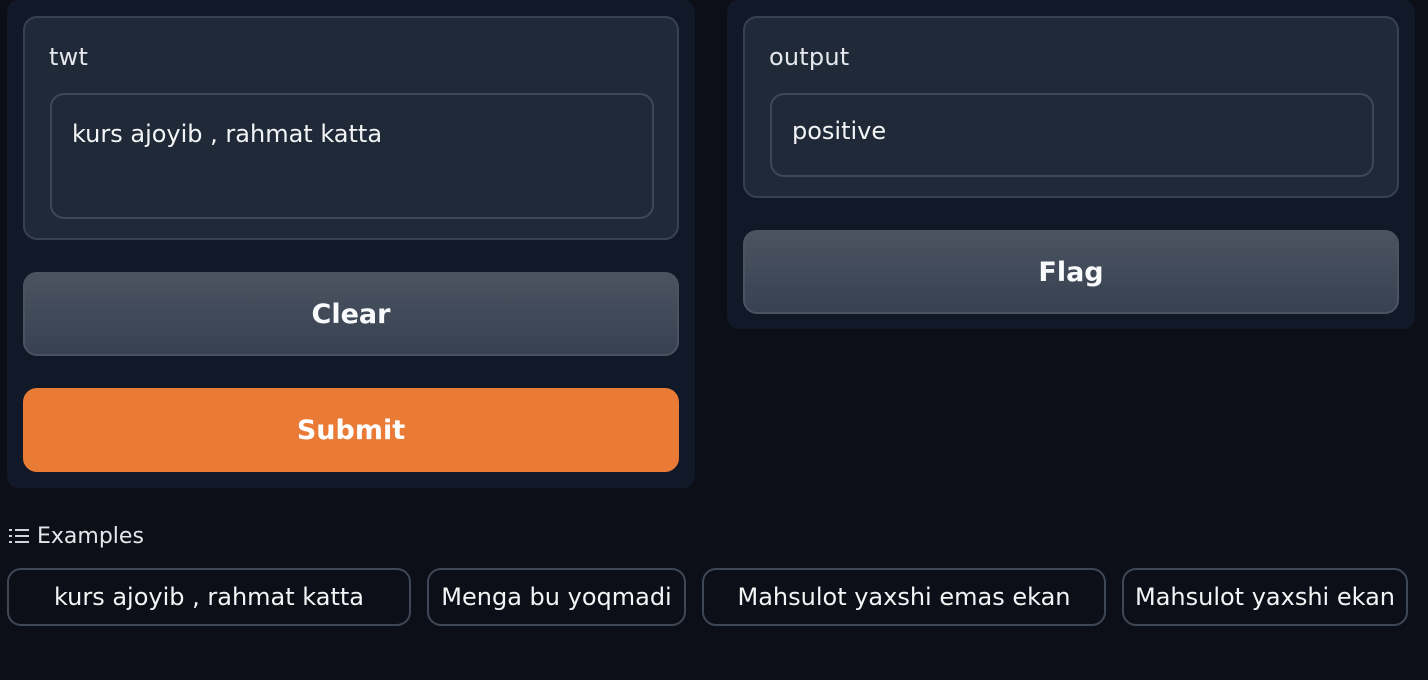 Image resolution: width=1428 pixels, height=680 pixels. Describe the element at coordinates (209, 597) in the screenshot. I see `example-item-1: kurs ajoyib , rahmat katta` at that location.